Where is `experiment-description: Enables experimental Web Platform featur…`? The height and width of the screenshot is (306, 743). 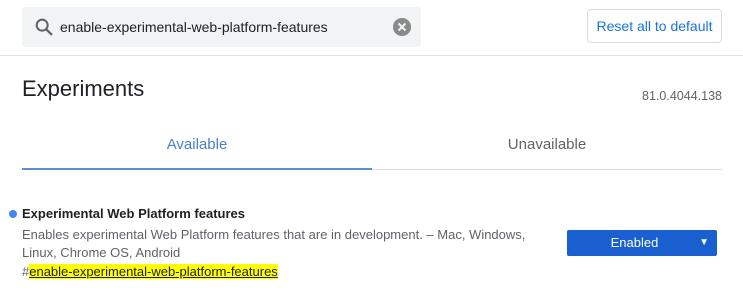 experiment-description: Enables experimental Web Platform featur… is located at coordinates (274, 243).